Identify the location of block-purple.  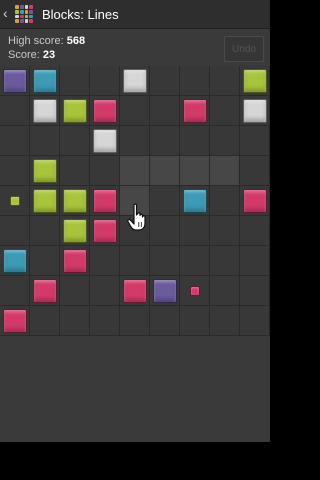
(165, 291).